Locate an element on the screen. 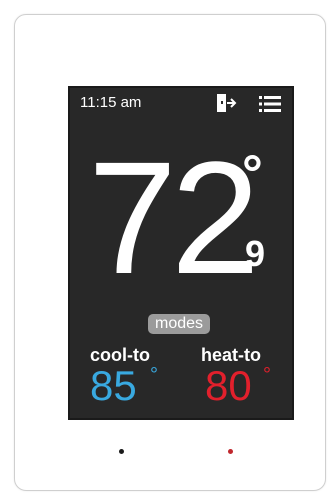  left-indicator-led is located at coordinates (121, 451).